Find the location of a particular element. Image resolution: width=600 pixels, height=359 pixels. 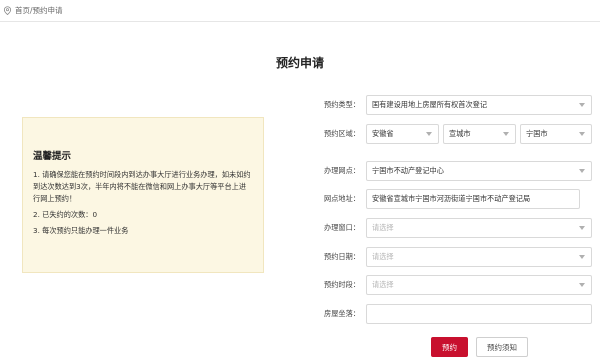

notice-item: 3. 每次预约只能办理一件业务 is located at coordinates (81, 230).